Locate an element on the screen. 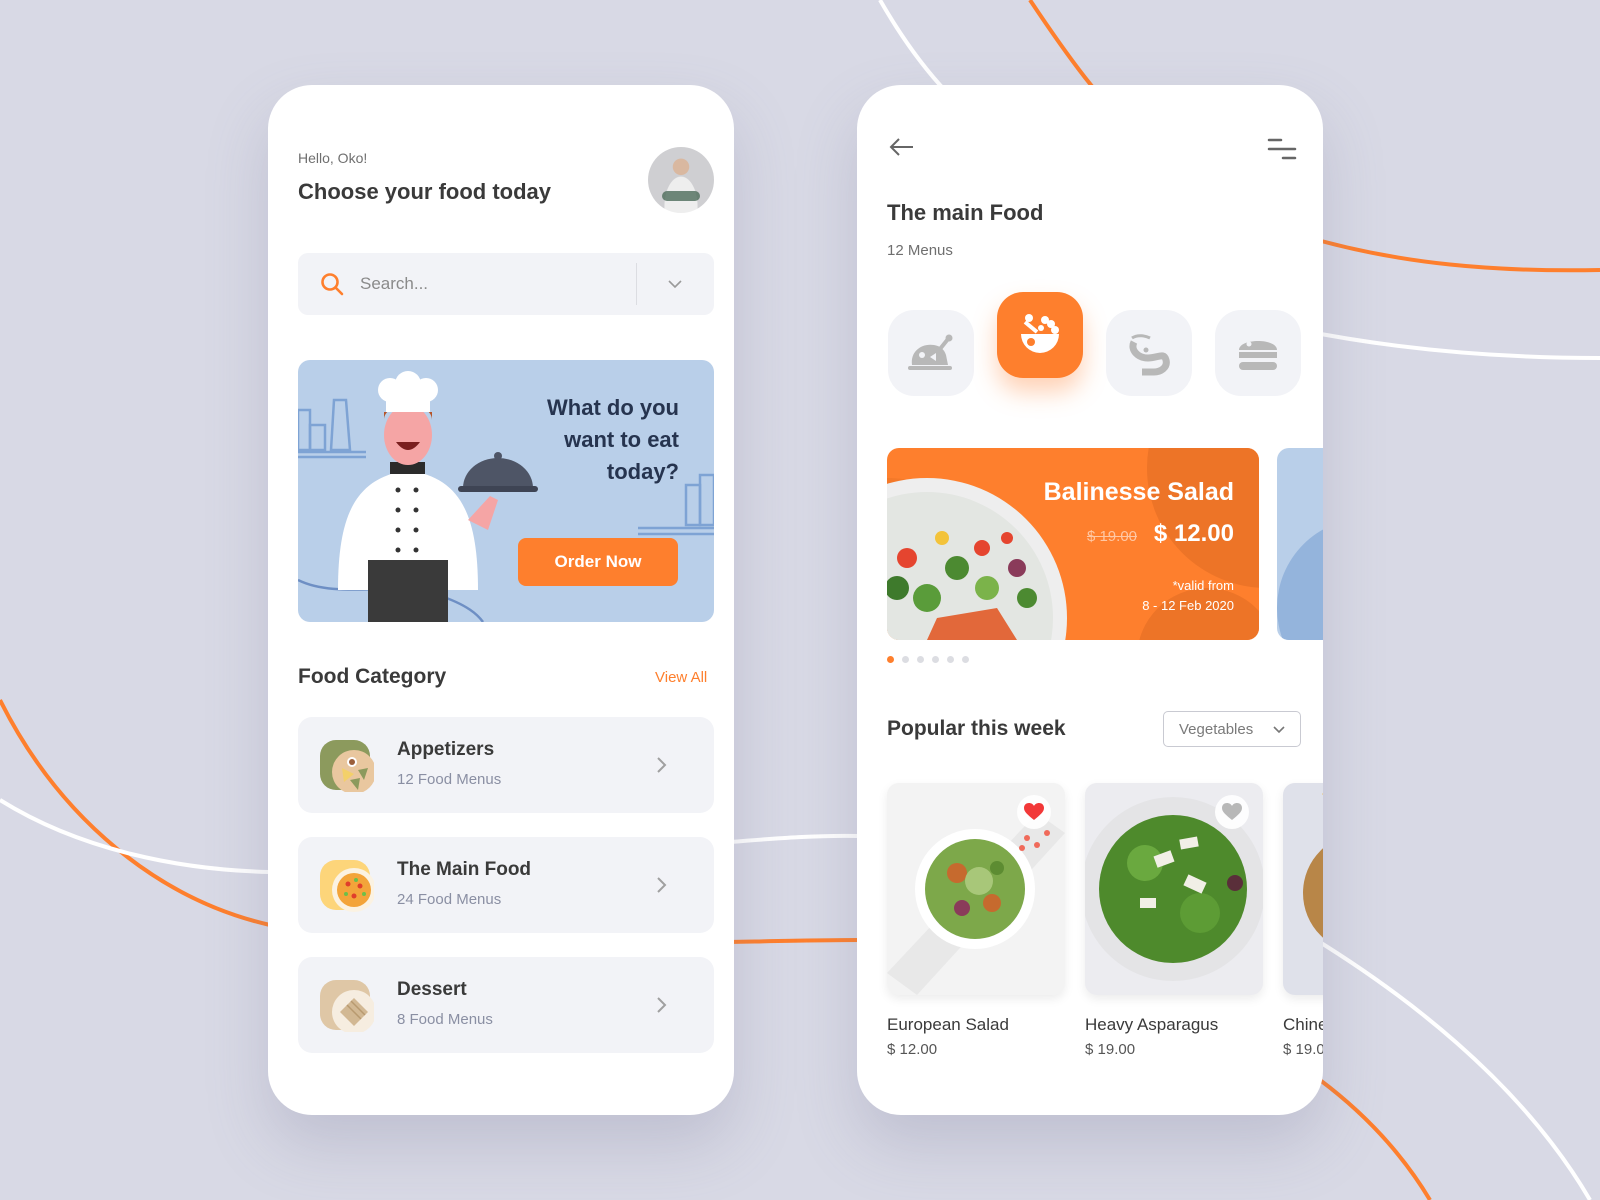  roast-chicken-icon is located at coordinates (930, 352).